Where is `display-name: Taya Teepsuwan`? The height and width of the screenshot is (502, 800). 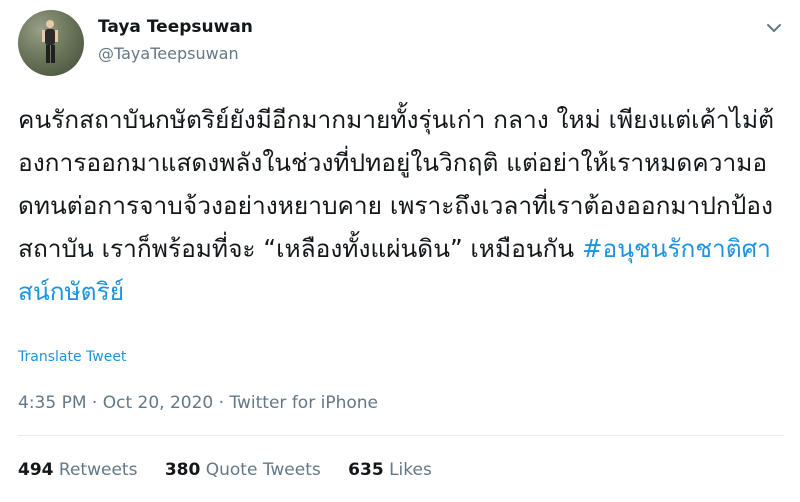
display-name: Taya Teepsuwan is located at coordinates (175, 27).